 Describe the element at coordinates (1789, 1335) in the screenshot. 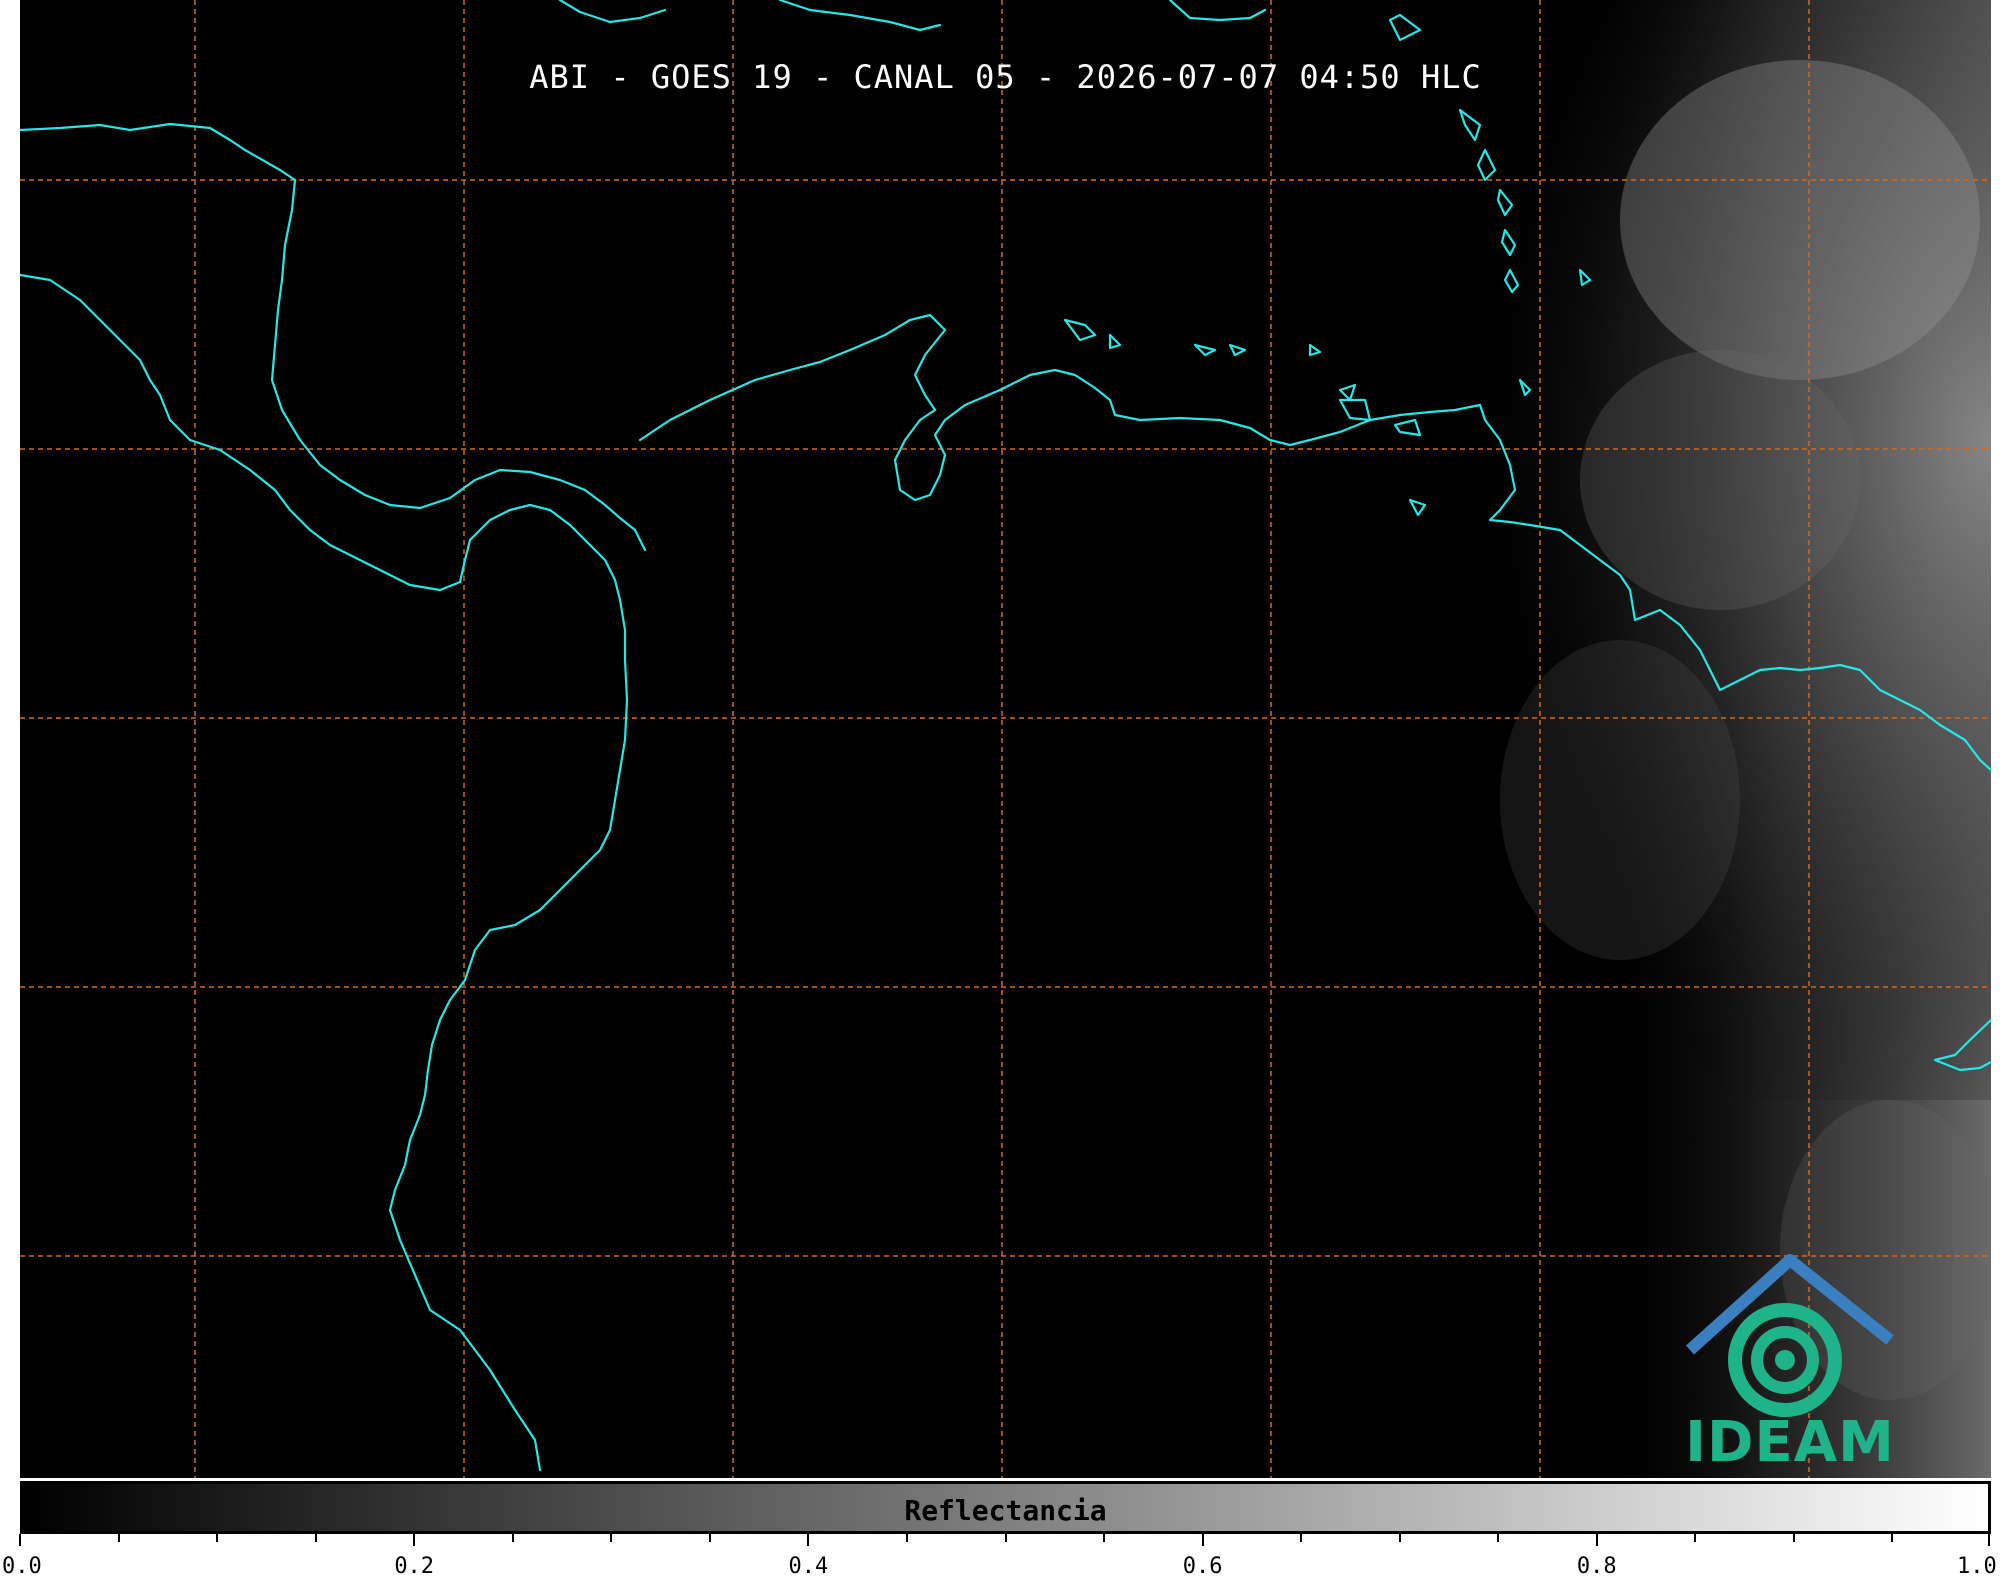

I see `ideam-emblem-icon` at that location.